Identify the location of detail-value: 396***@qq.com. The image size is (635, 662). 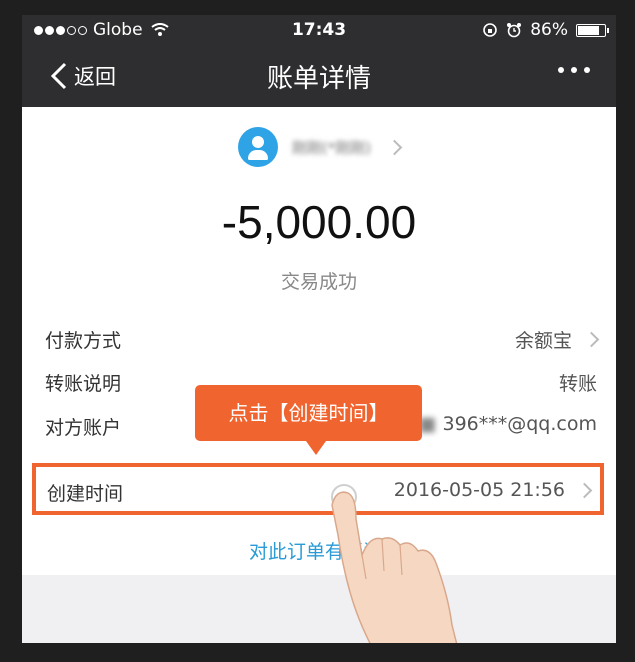
(519, 424).